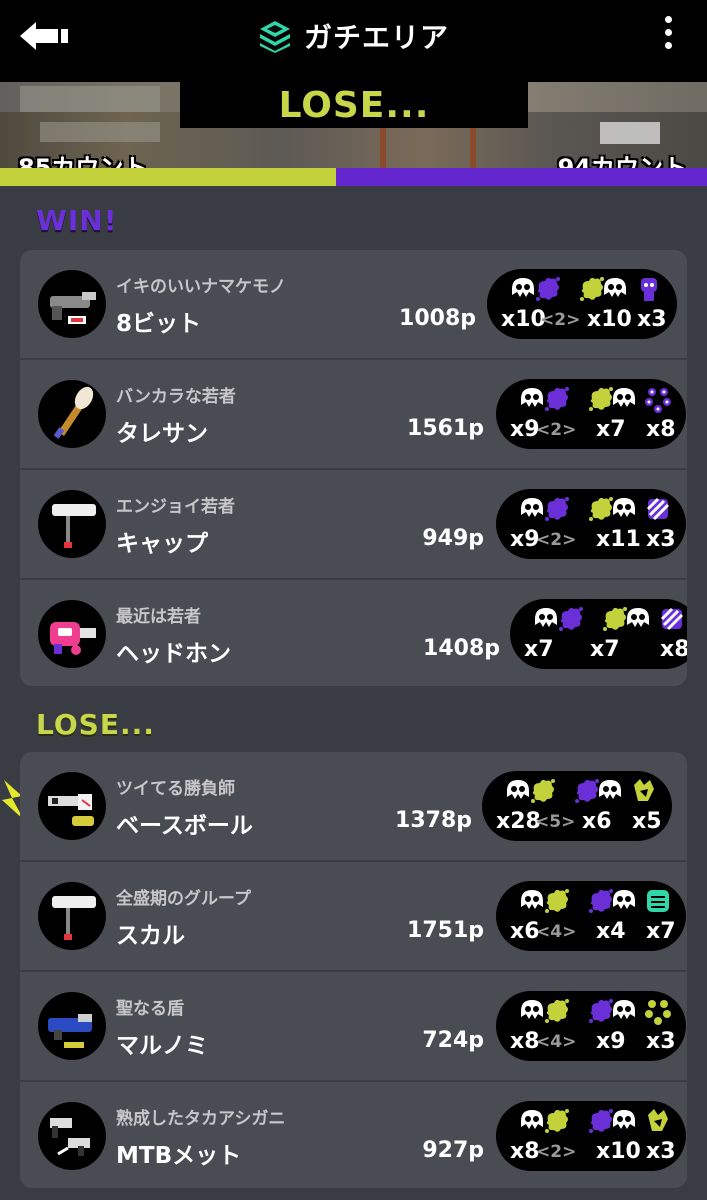 Image resolution: width=707 pixels, height=1200 pixels. Describe the element at coordinates (591, 1136) in the screenshot. I see `stats-pill: x8 <2> x10 x3` at that location.